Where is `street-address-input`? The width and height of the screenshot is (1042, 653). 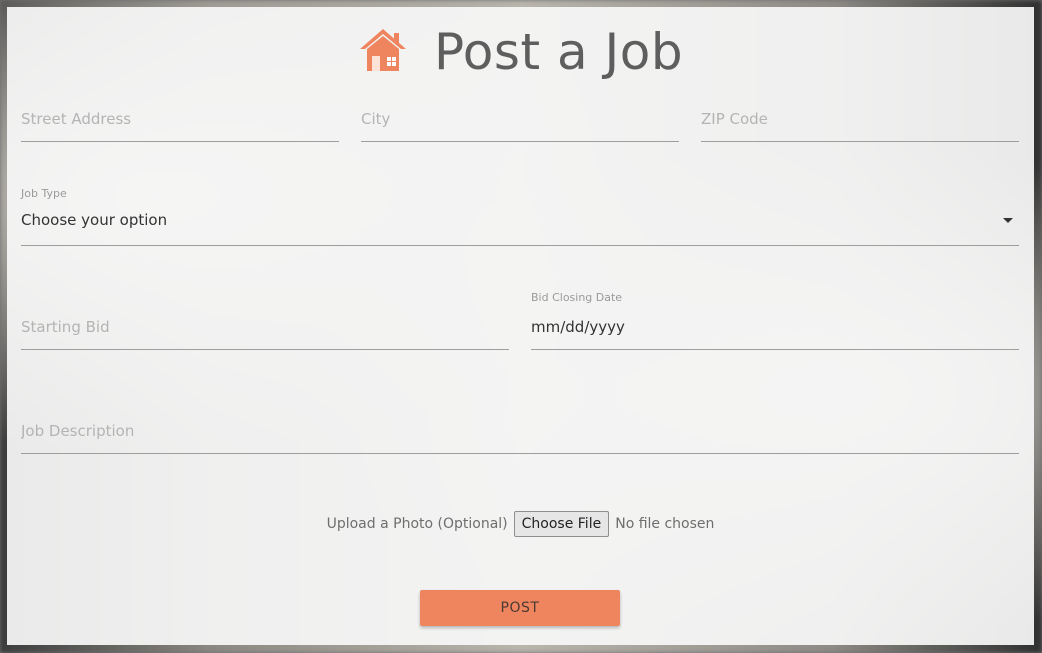 street-address-input is located at coordinates (180, 119).